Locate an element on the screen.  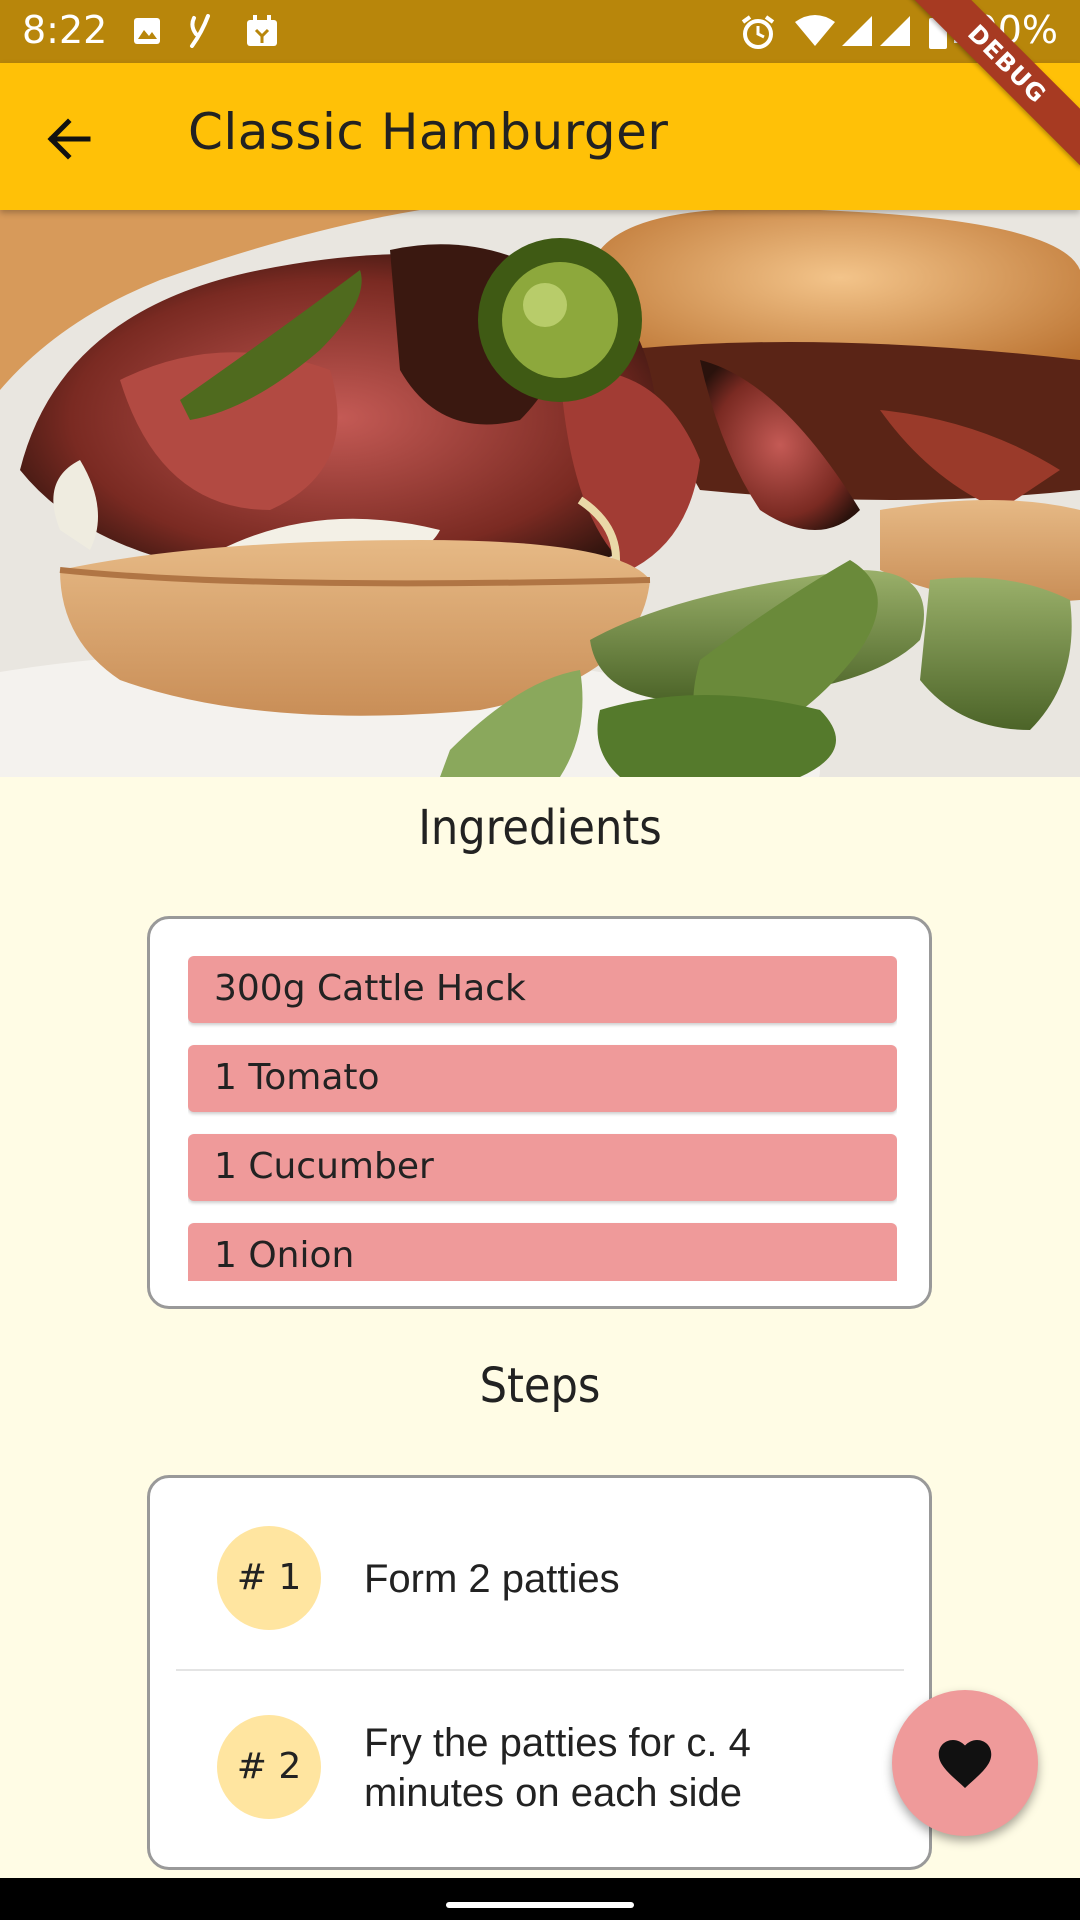
ingredient-item: 1 Cucumber is located at coordinates (542, 1167).